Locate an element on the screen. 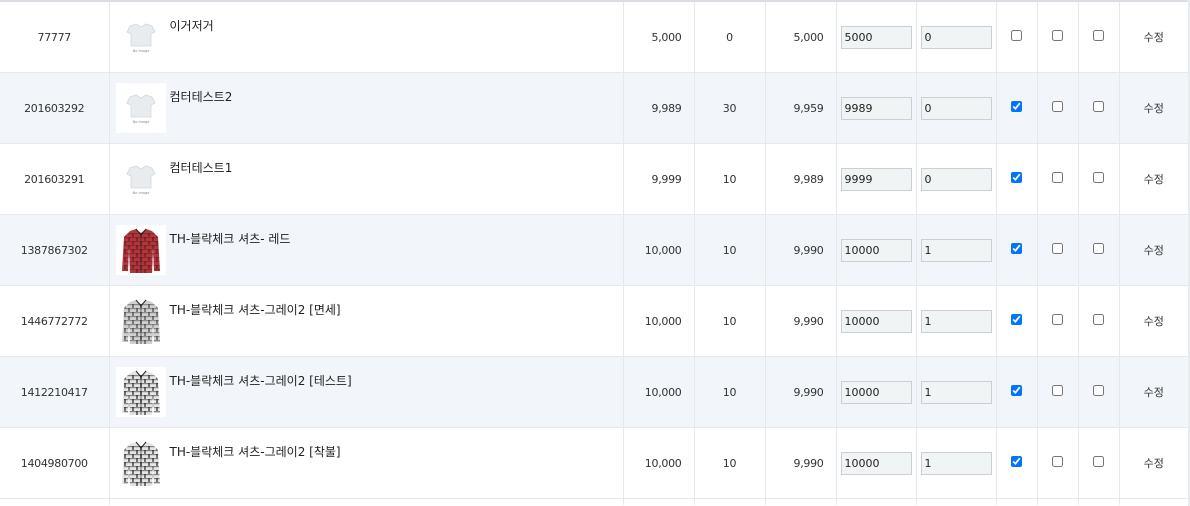  final-price: 5,000 is located at coordinates (801, 37).